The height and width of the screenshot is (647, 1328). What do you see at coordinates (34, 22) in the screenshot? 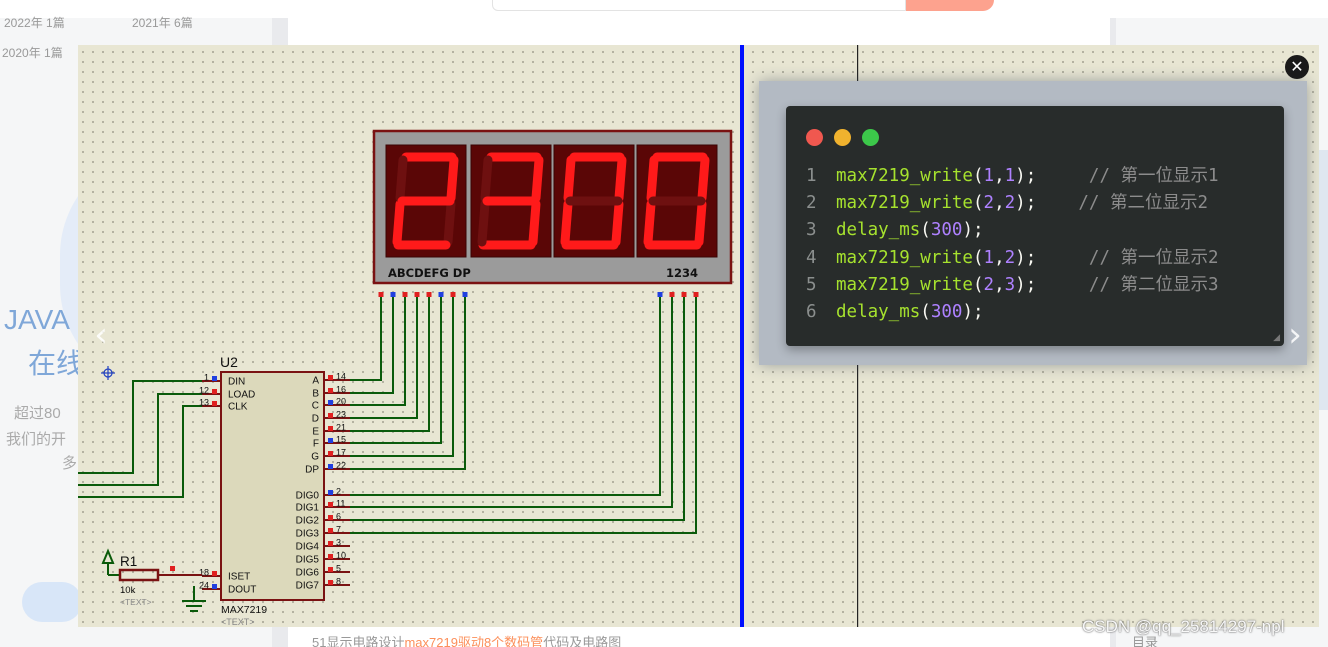
I see `archive-year: 2022年 1篇` at bounding box center [34, 22].